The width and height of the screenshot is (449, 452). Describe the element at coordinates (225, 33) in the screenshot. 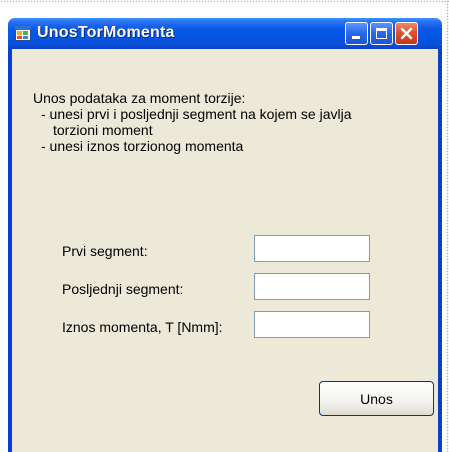

I see `title-bar: UnosTorMomenta` at that location.